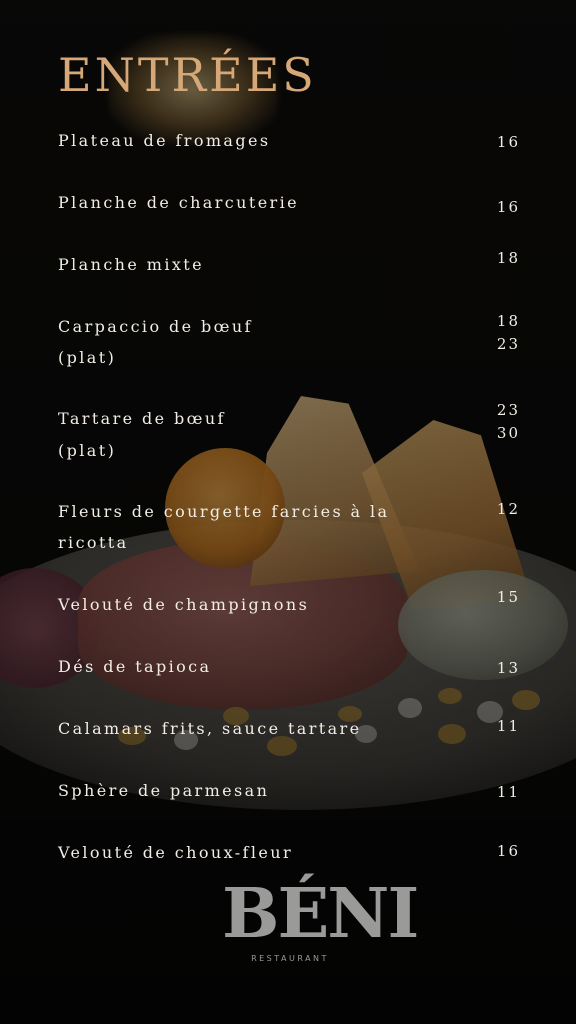 The width and height of the screenshot is (576, 1024). I want to click on item-name: Carpaccio de bœuf, so click(155, 326).